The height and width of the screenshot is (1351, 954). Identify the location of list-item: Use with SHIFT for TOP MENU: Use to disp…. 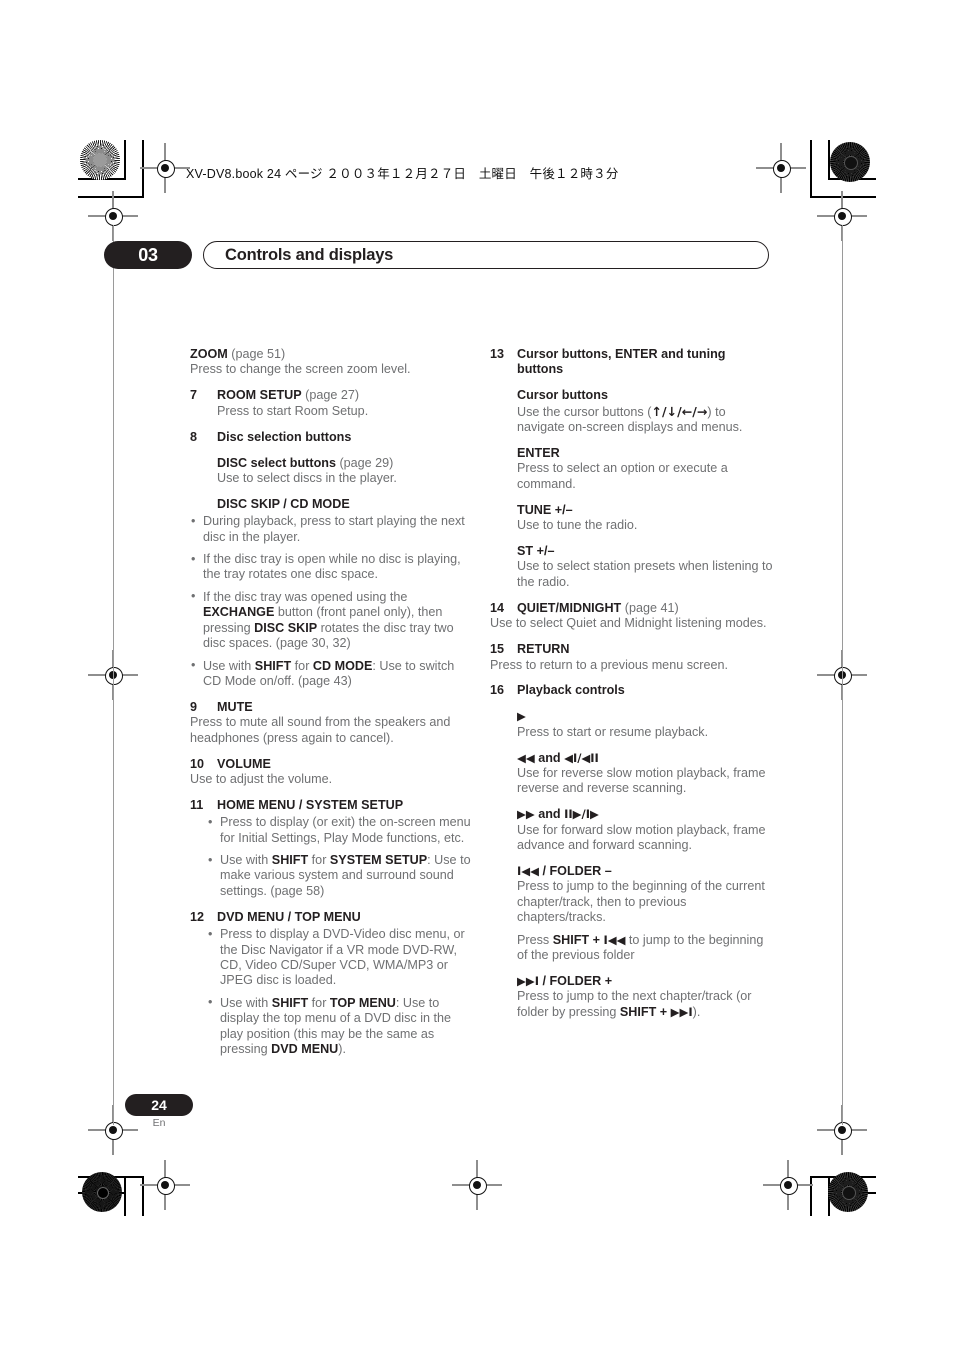
(339, 1026).